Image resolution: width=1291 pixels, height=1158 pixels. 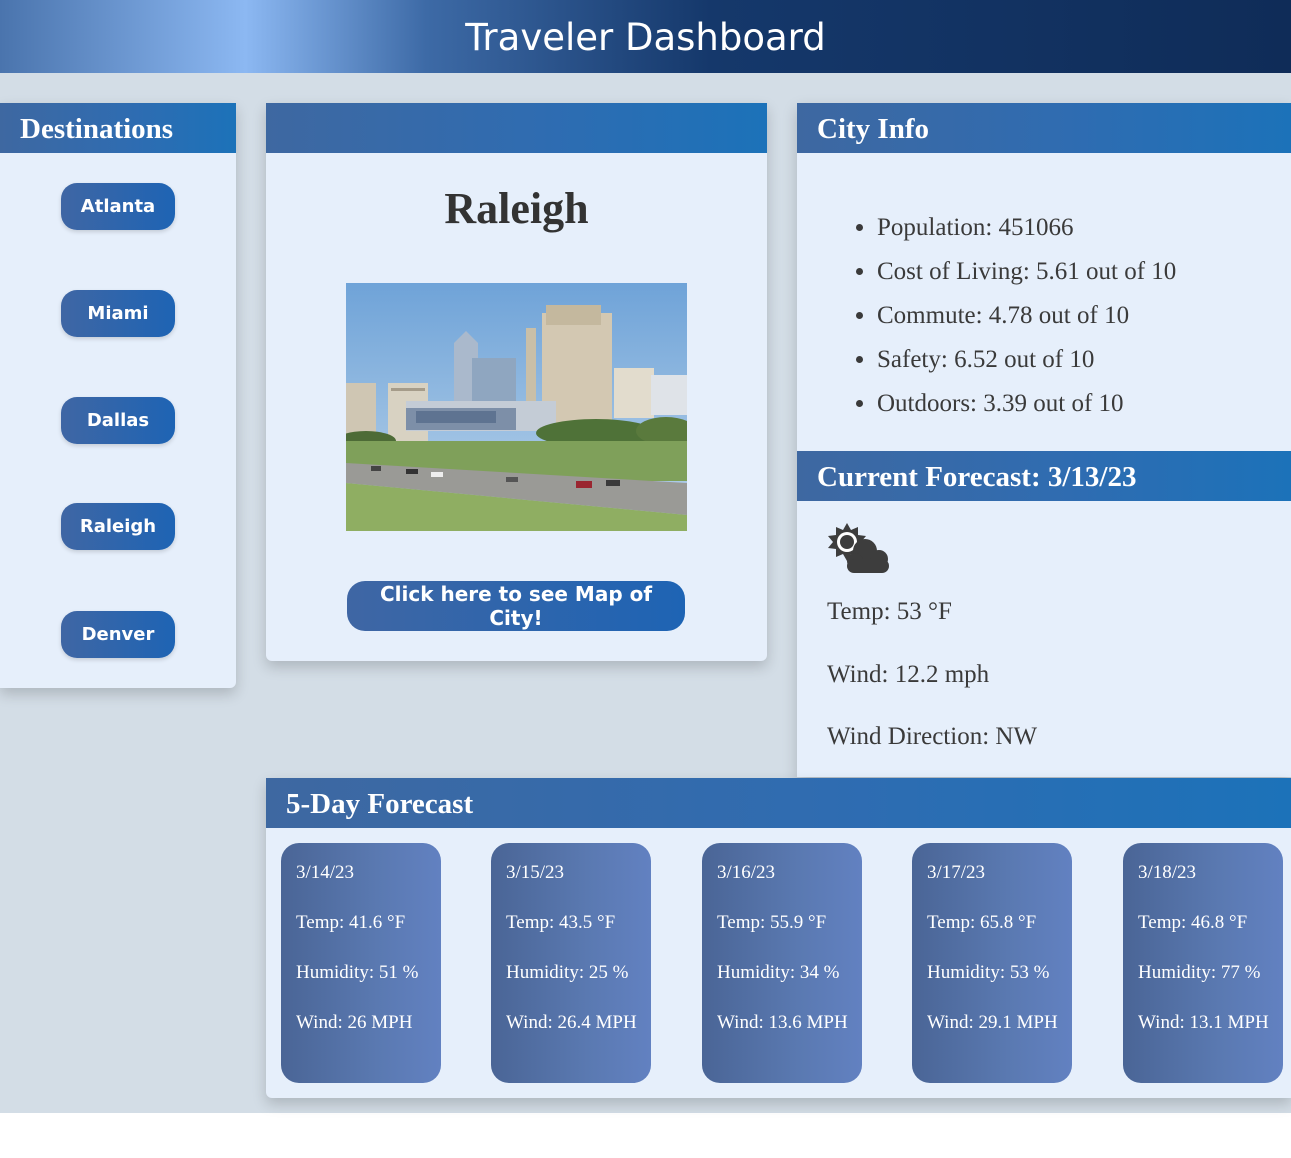 I want to click on destination-button-miami: Miami, so click(x=118, y=313).